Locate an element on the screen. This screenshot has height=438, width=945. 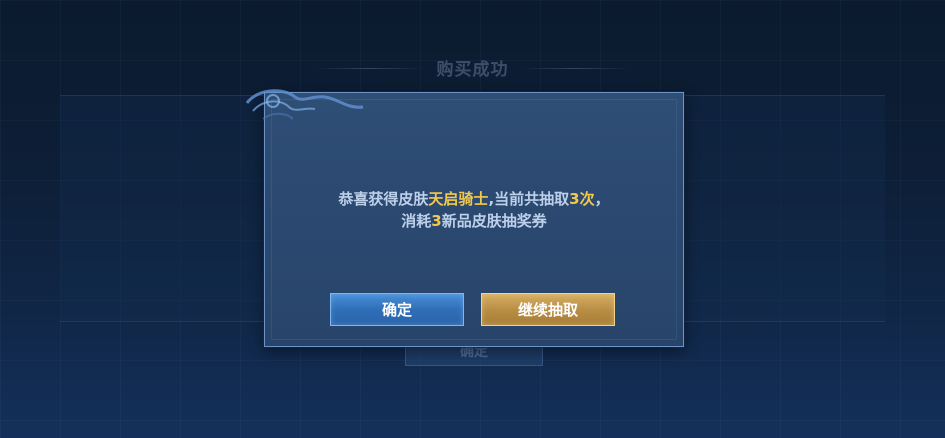
ticket-name: 新品皮肤抽奖券 is located at coordinates (494, 221).